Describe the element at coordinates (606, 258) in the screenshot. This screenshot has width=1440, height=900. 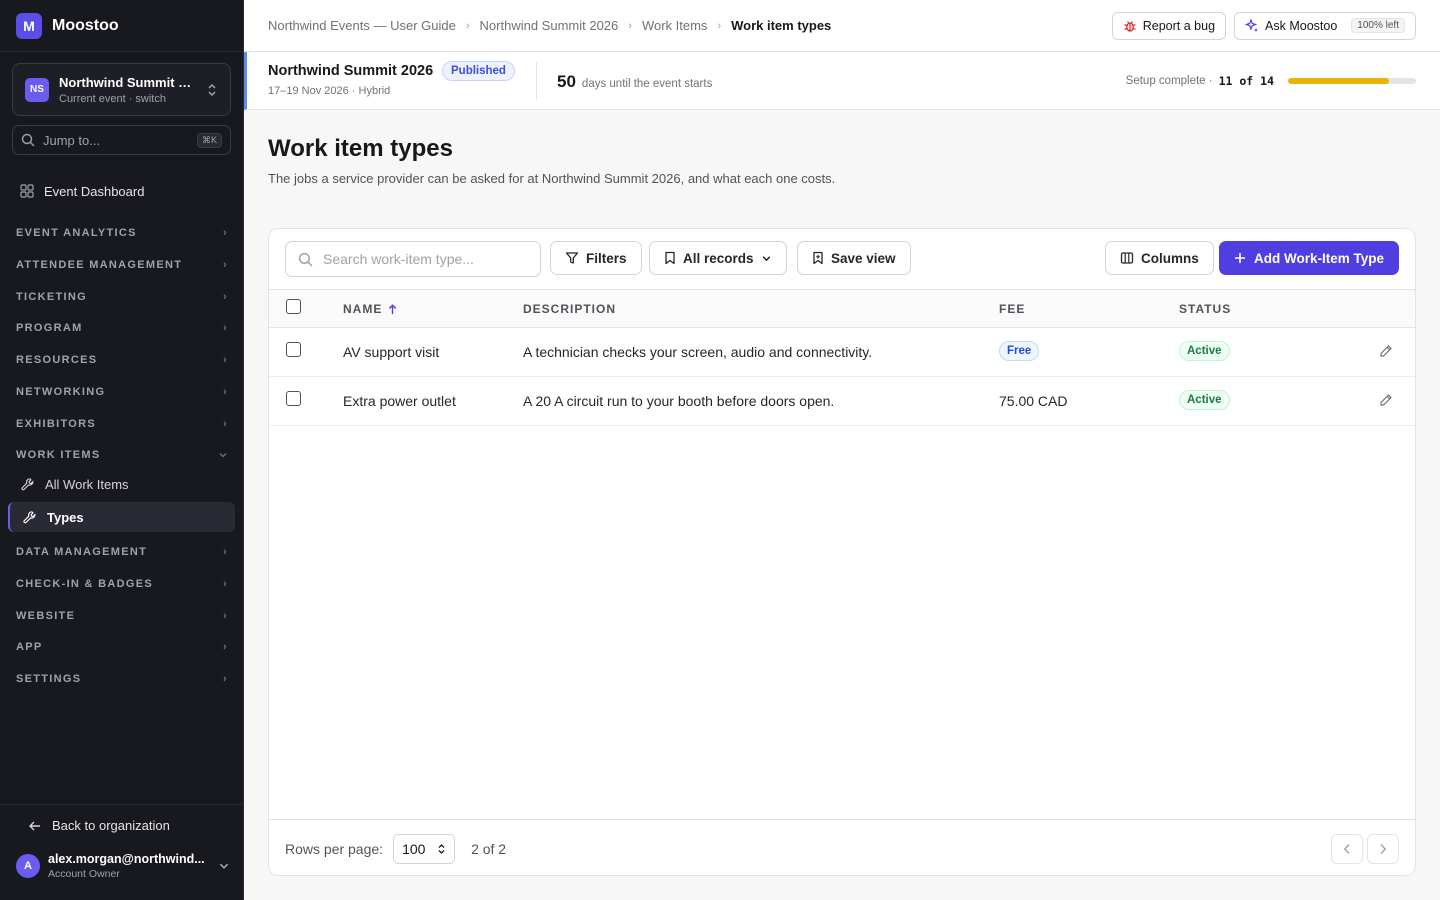
I see `filters-label: Filters` at that location.